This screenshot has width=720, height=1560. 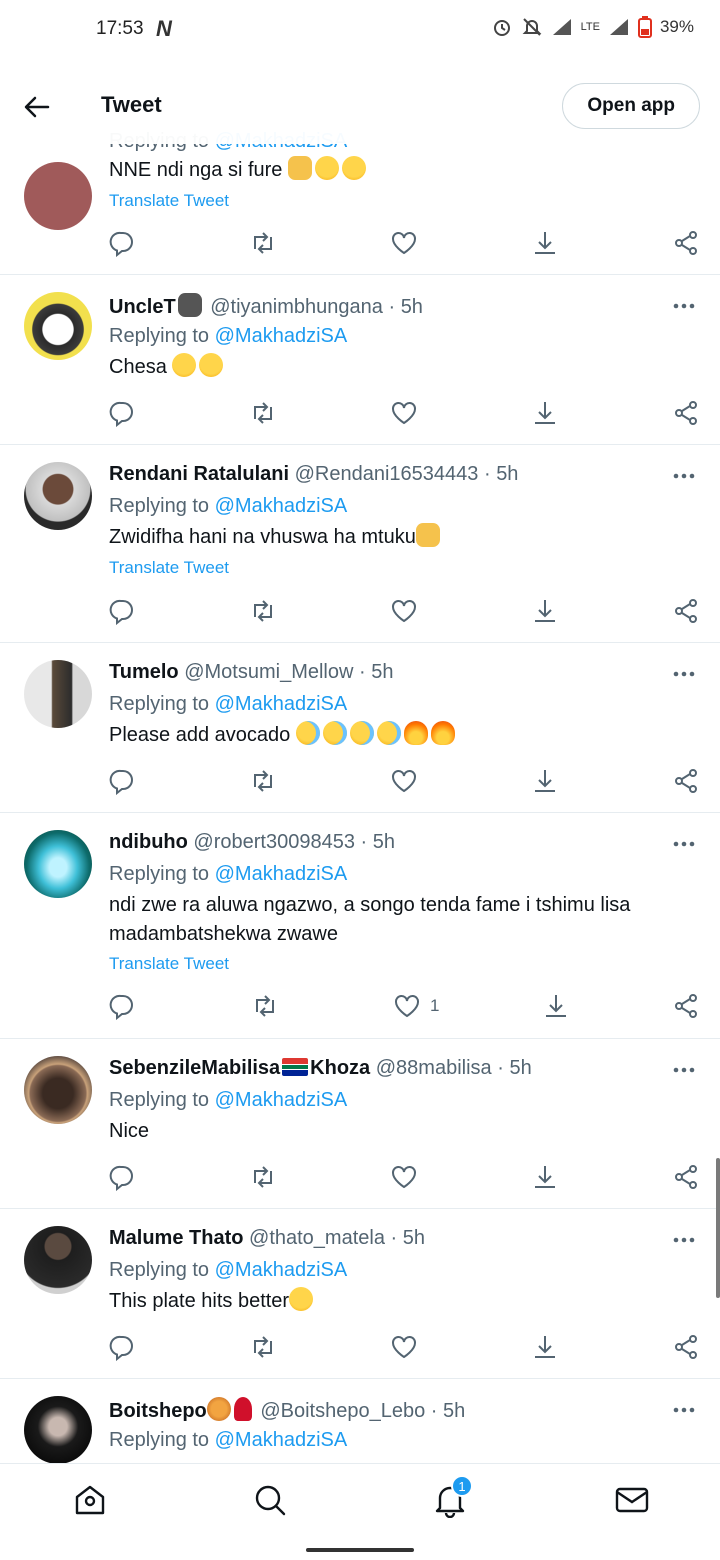 I want to click on author-handle: @88mabilisa, so click(x=434, y=1068).